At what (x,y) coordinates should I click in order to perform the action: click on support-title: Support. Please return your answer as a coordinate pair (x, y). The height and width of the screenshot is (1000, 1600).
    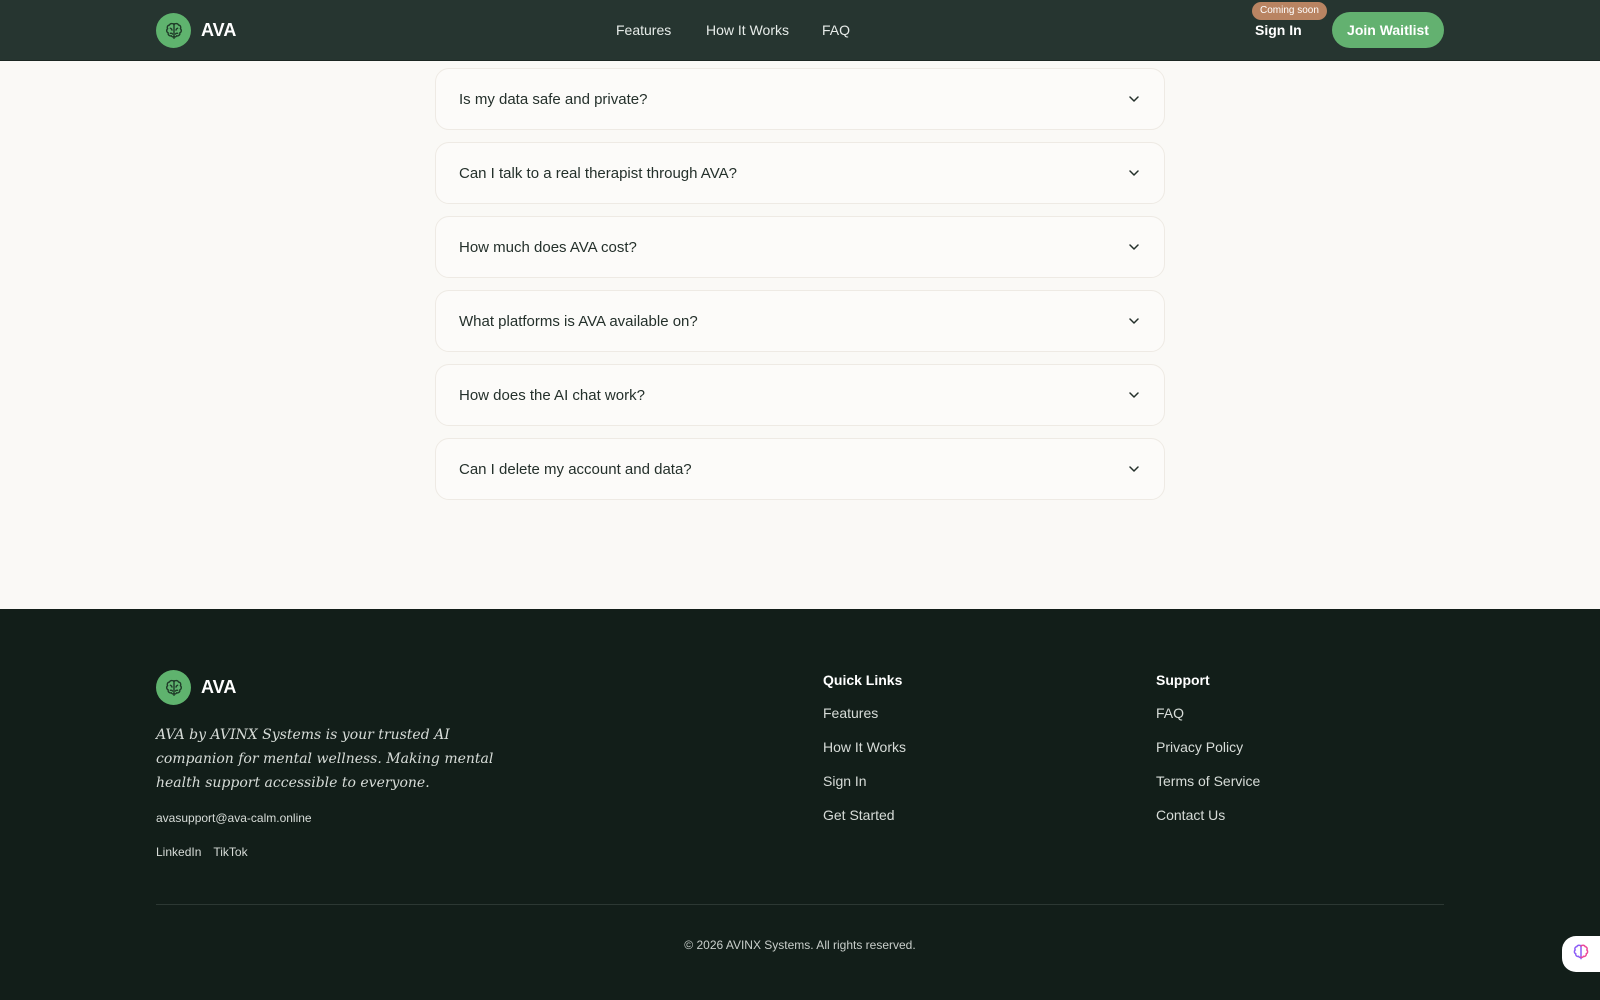
    Looking at the image, I should click on (1183, 680).